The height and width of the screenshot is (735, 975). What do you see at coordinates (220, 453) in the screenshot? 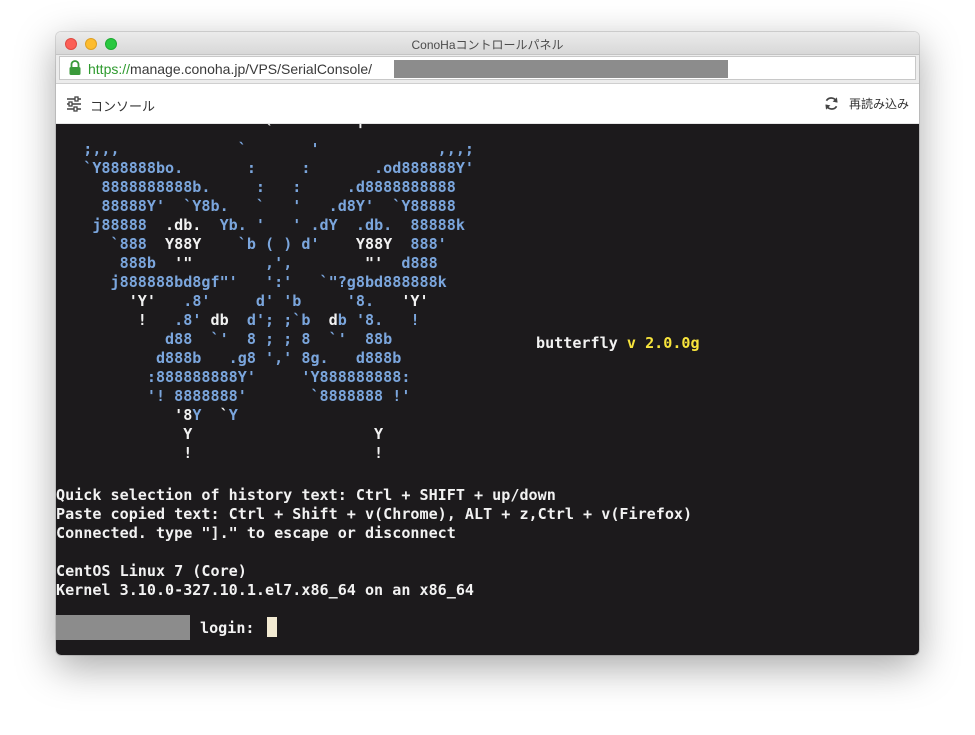
I see `ascii-art-line: ! !` at bounding box center [220, 453].